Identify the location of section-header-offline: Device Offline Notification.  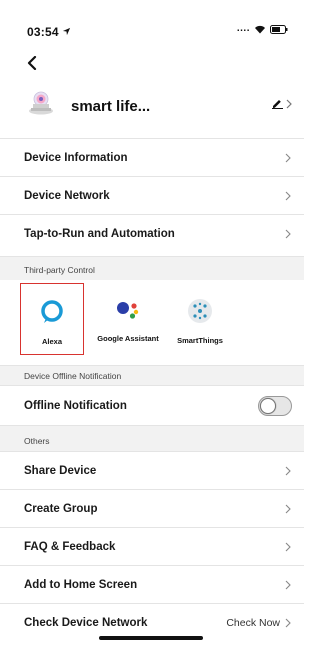
(152, 375).